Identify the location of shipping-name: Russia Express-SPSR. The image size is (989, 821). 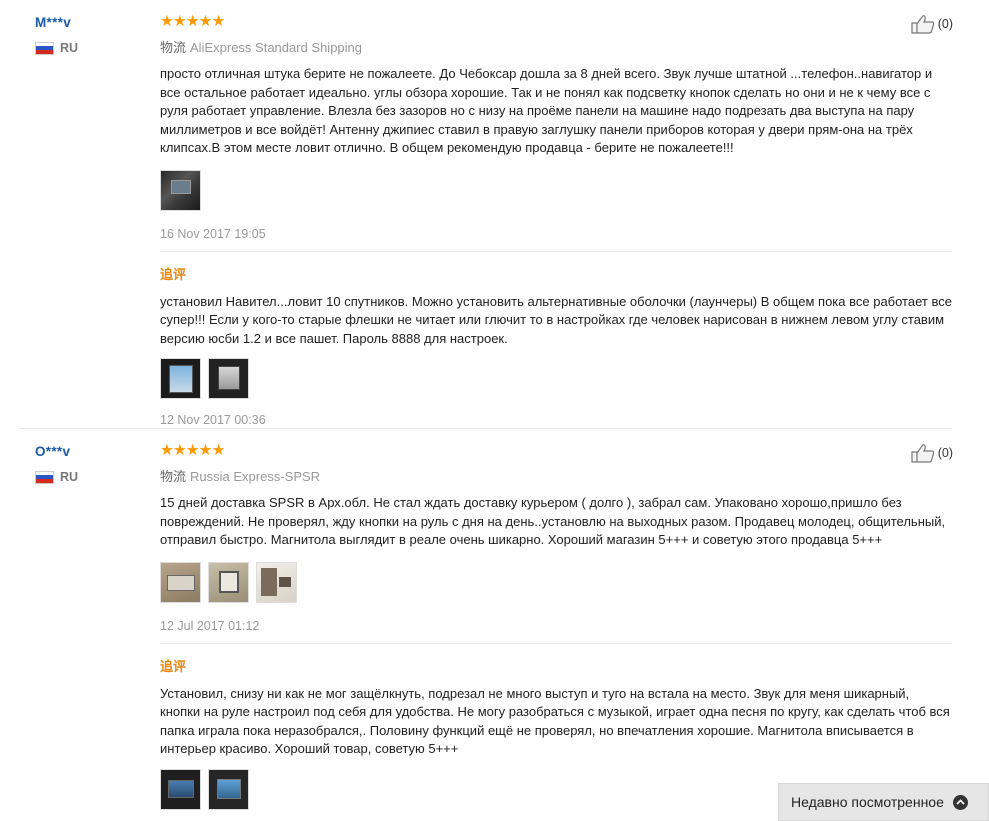
(255, 476).